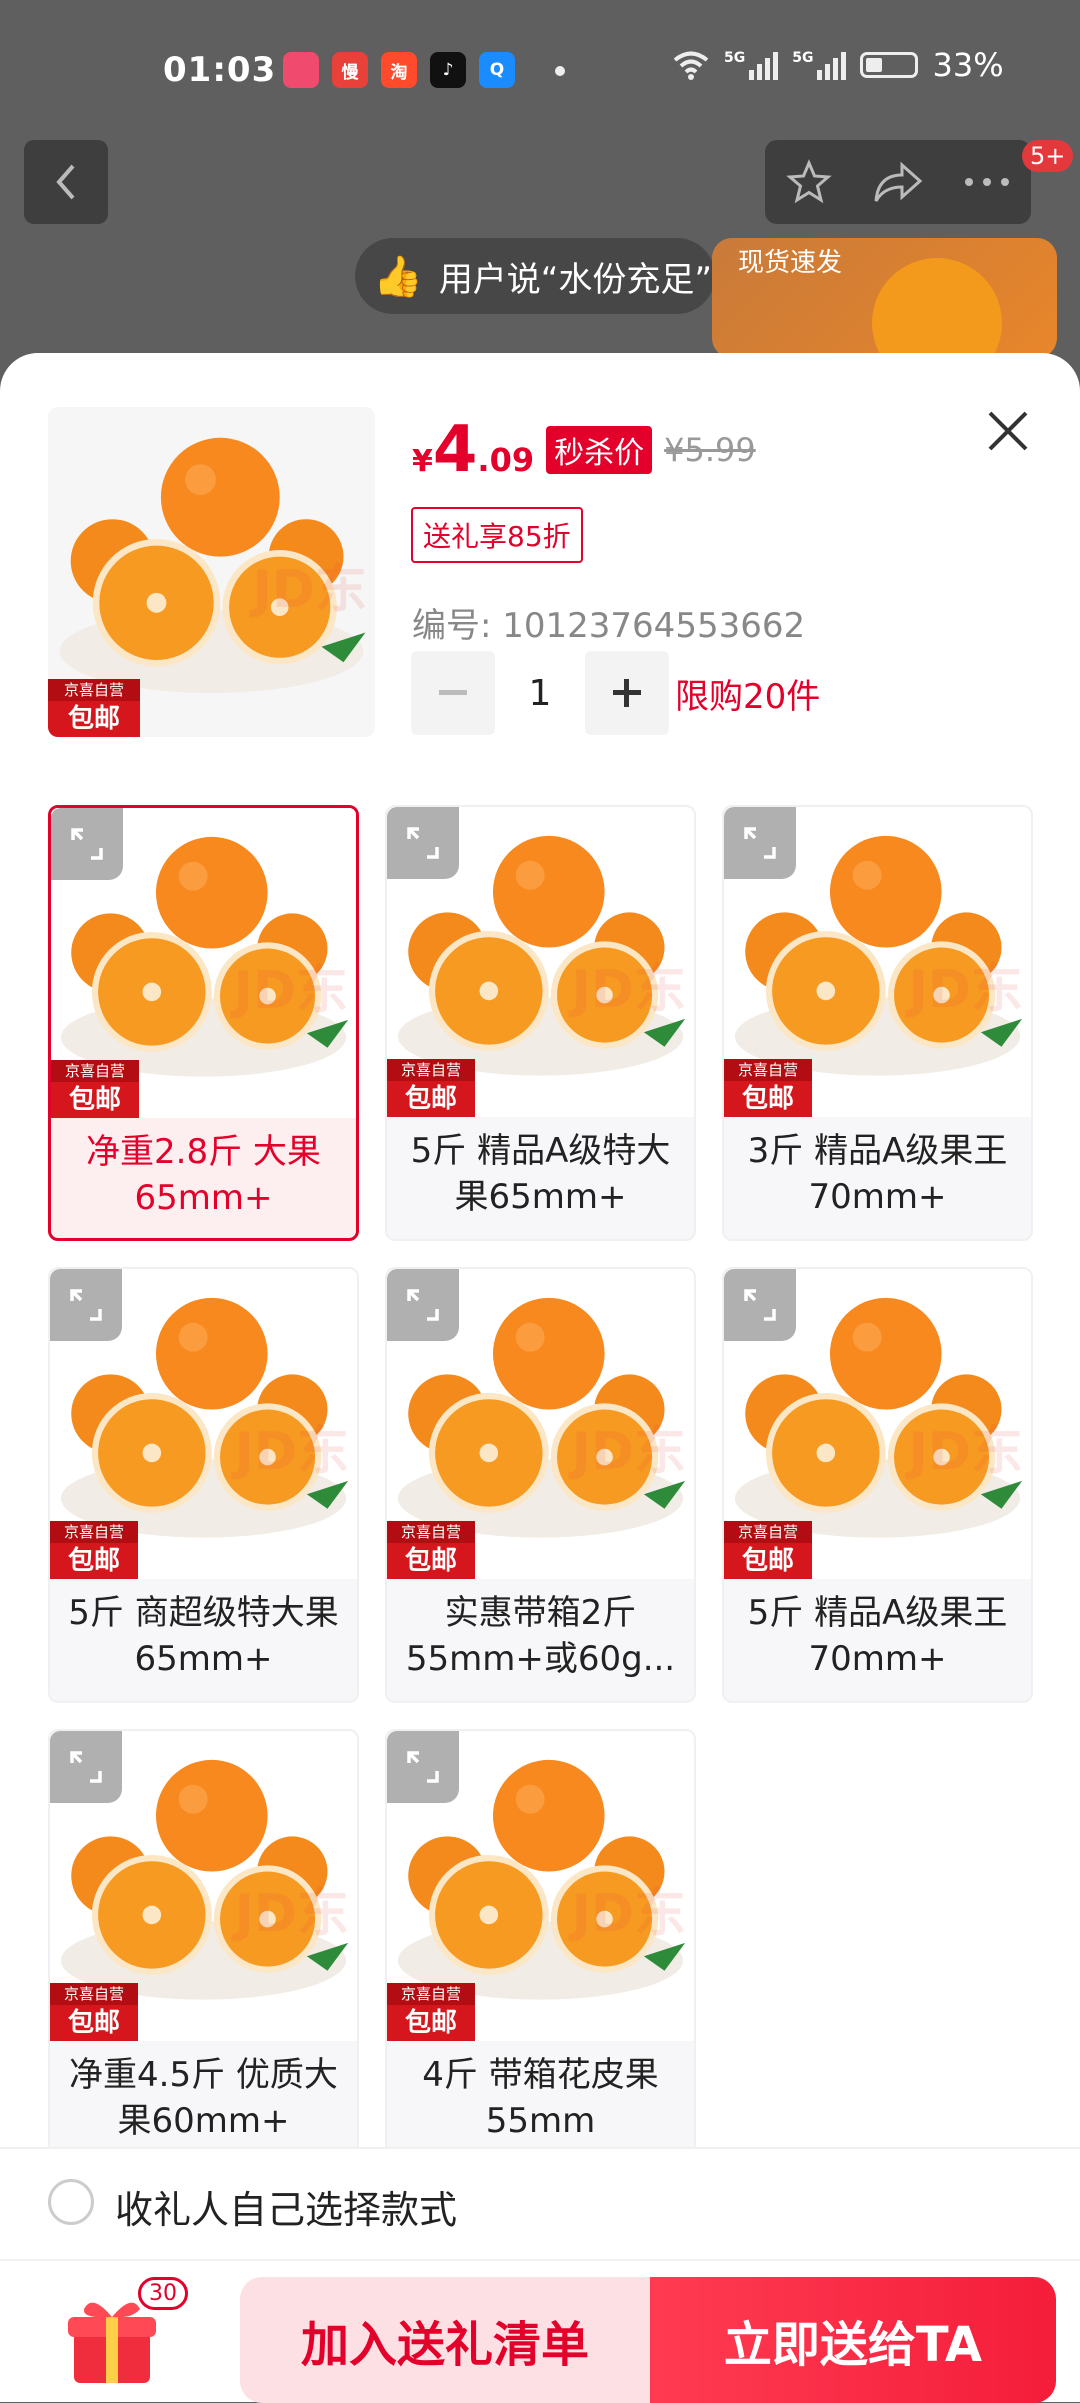 The height and width of the screenshot is (2403, 1080). What do you see at coordinates (540, 1023) in the screenshot?
I see `variant-card: JD东京喜自营 包邮 5斤 精品A级特大果65mm+` at bounding box center [540, 1023].